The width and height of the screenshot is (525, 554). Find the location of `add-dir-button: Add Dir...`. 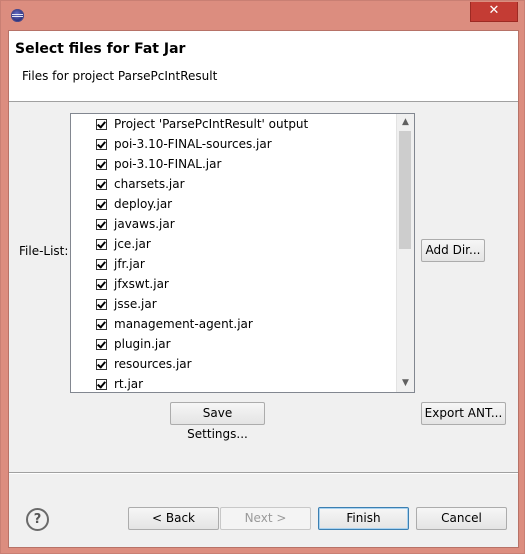

add-dir-button: Add Dir... is located at coordinates (453, 250).